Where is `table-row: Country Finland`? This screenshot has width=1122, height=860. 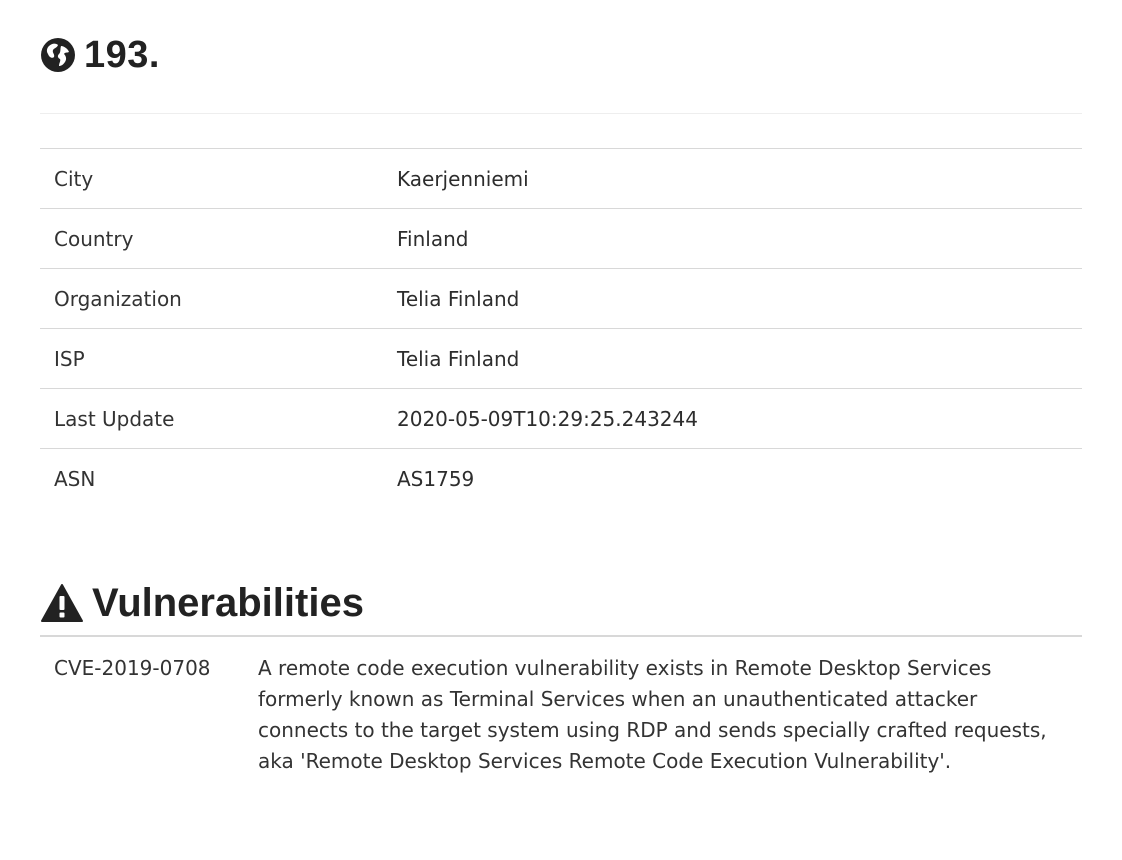 table-row: Country Finland is located at coordinates (561, 238).